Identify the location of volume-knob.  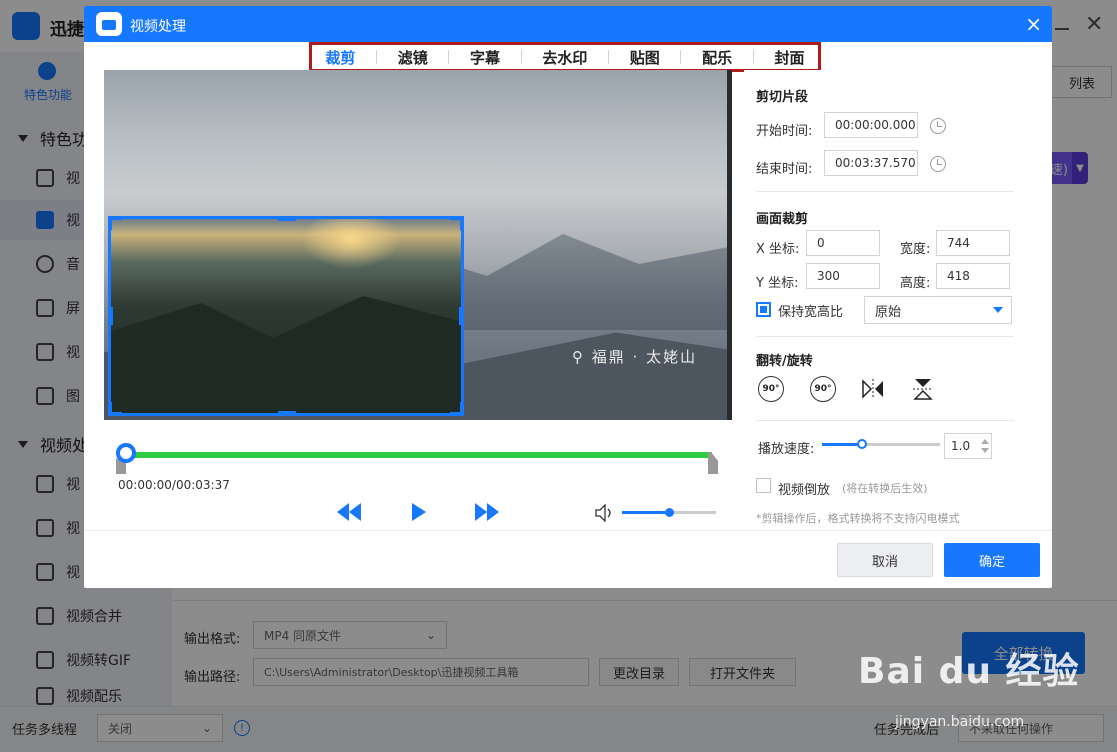
(669, 512).